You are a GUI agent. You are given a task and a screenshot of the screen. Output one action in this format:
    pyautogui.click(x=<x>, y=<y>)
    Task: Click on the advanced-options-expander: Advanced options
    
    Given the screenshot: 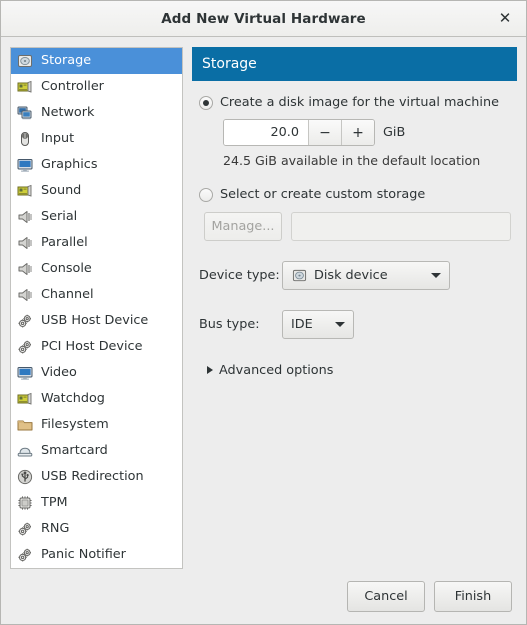 What is the action you would take?
    pyautogui.click(x=359, y=370)
    